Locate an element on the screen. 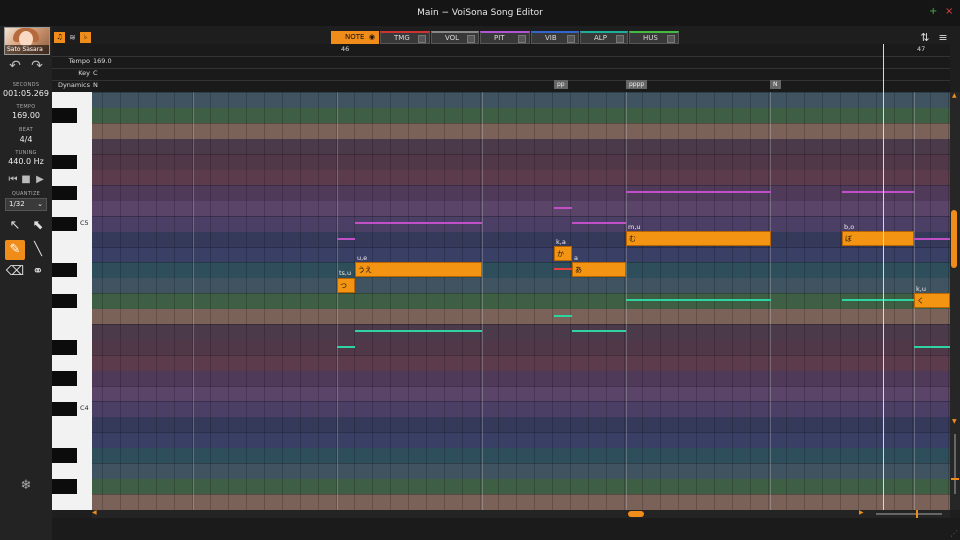  tab-pit-checkbox is located at coordinates (522, 39).